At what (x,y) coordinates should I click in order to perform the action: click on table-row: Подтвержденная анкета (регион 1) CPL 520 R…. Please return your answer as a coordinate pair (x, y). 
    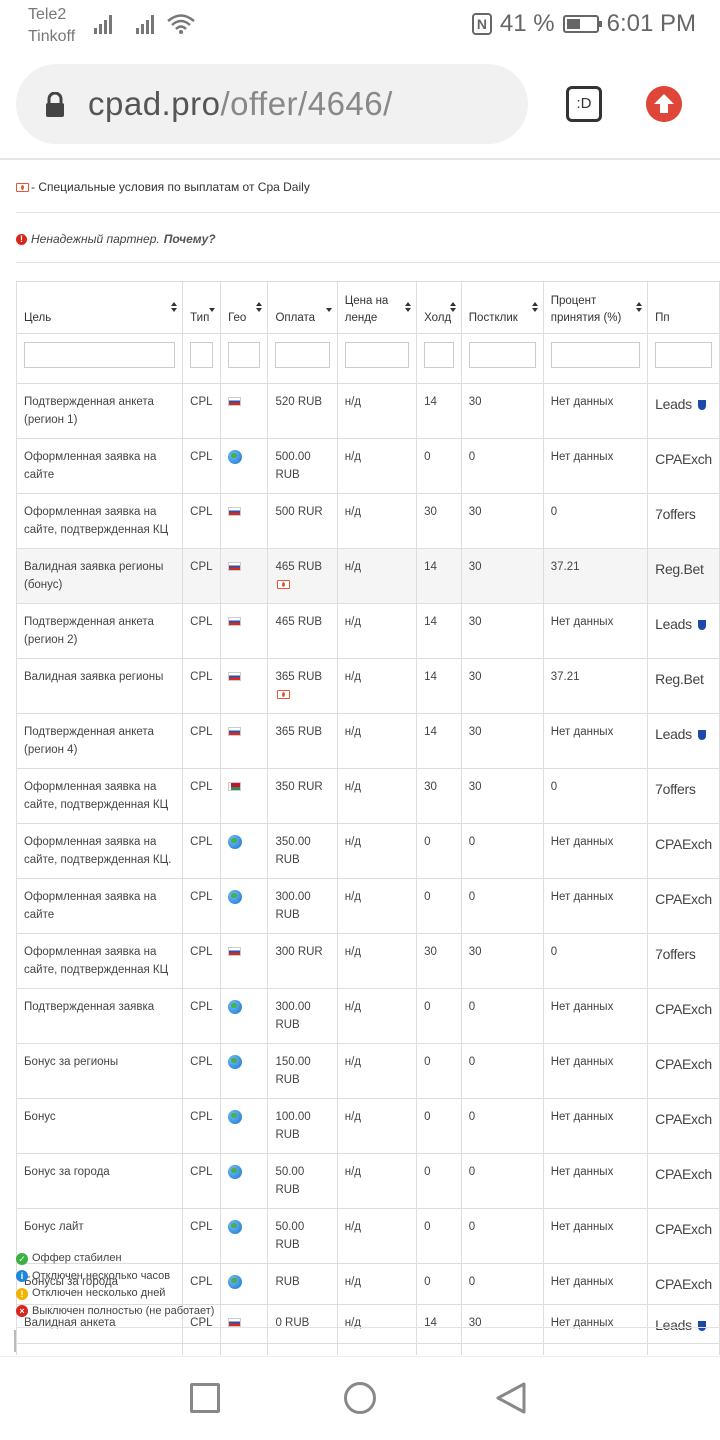
    Looking at the image, I should click on (367, 411).